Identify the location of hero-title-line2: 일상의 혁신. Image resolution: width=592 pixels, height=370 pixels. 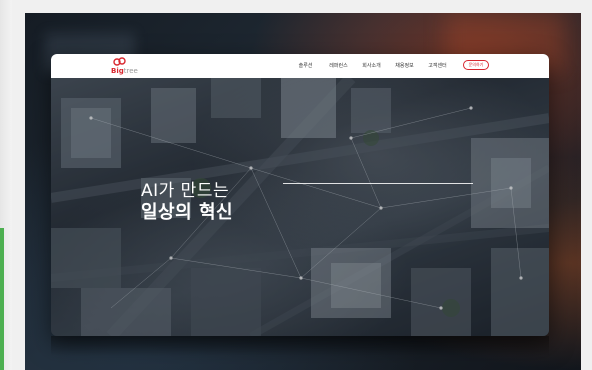
(187, 212).